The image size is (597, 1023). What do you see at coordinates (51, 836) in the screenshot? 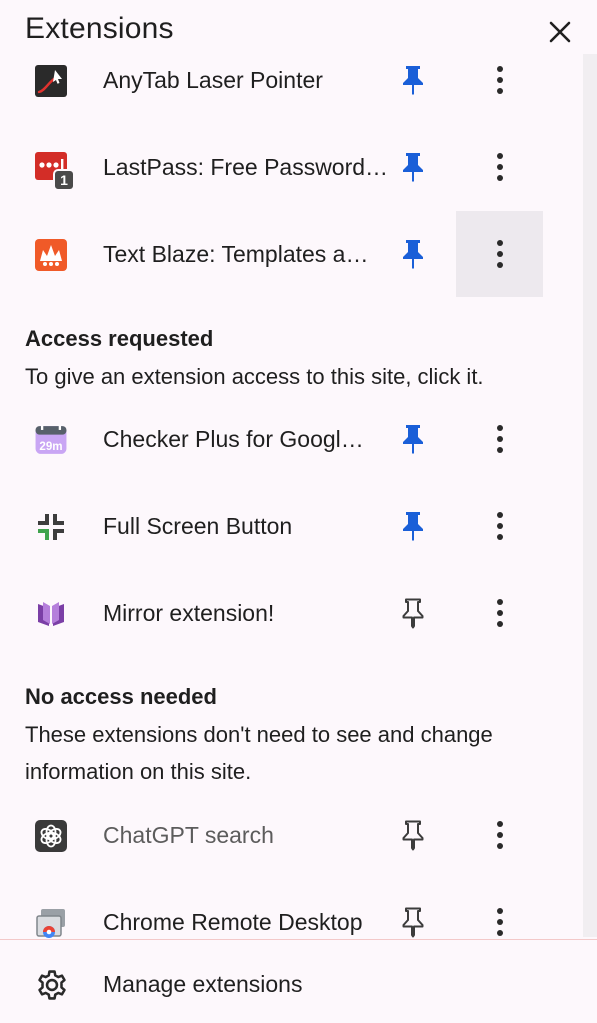
I see `chatgpt-icon` at bounding box center [51, 836].